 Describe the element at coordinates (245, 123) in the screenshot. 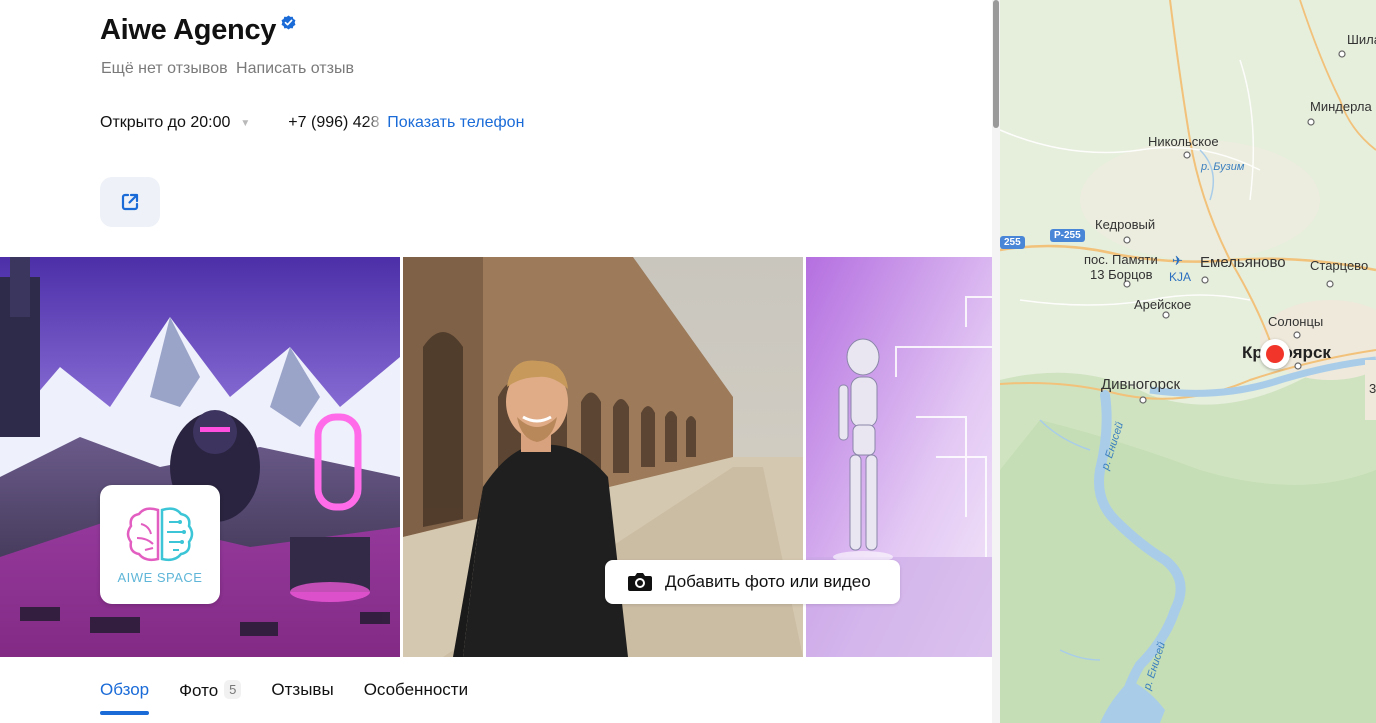

I see `hours-caret-icon: ▼` at that location.